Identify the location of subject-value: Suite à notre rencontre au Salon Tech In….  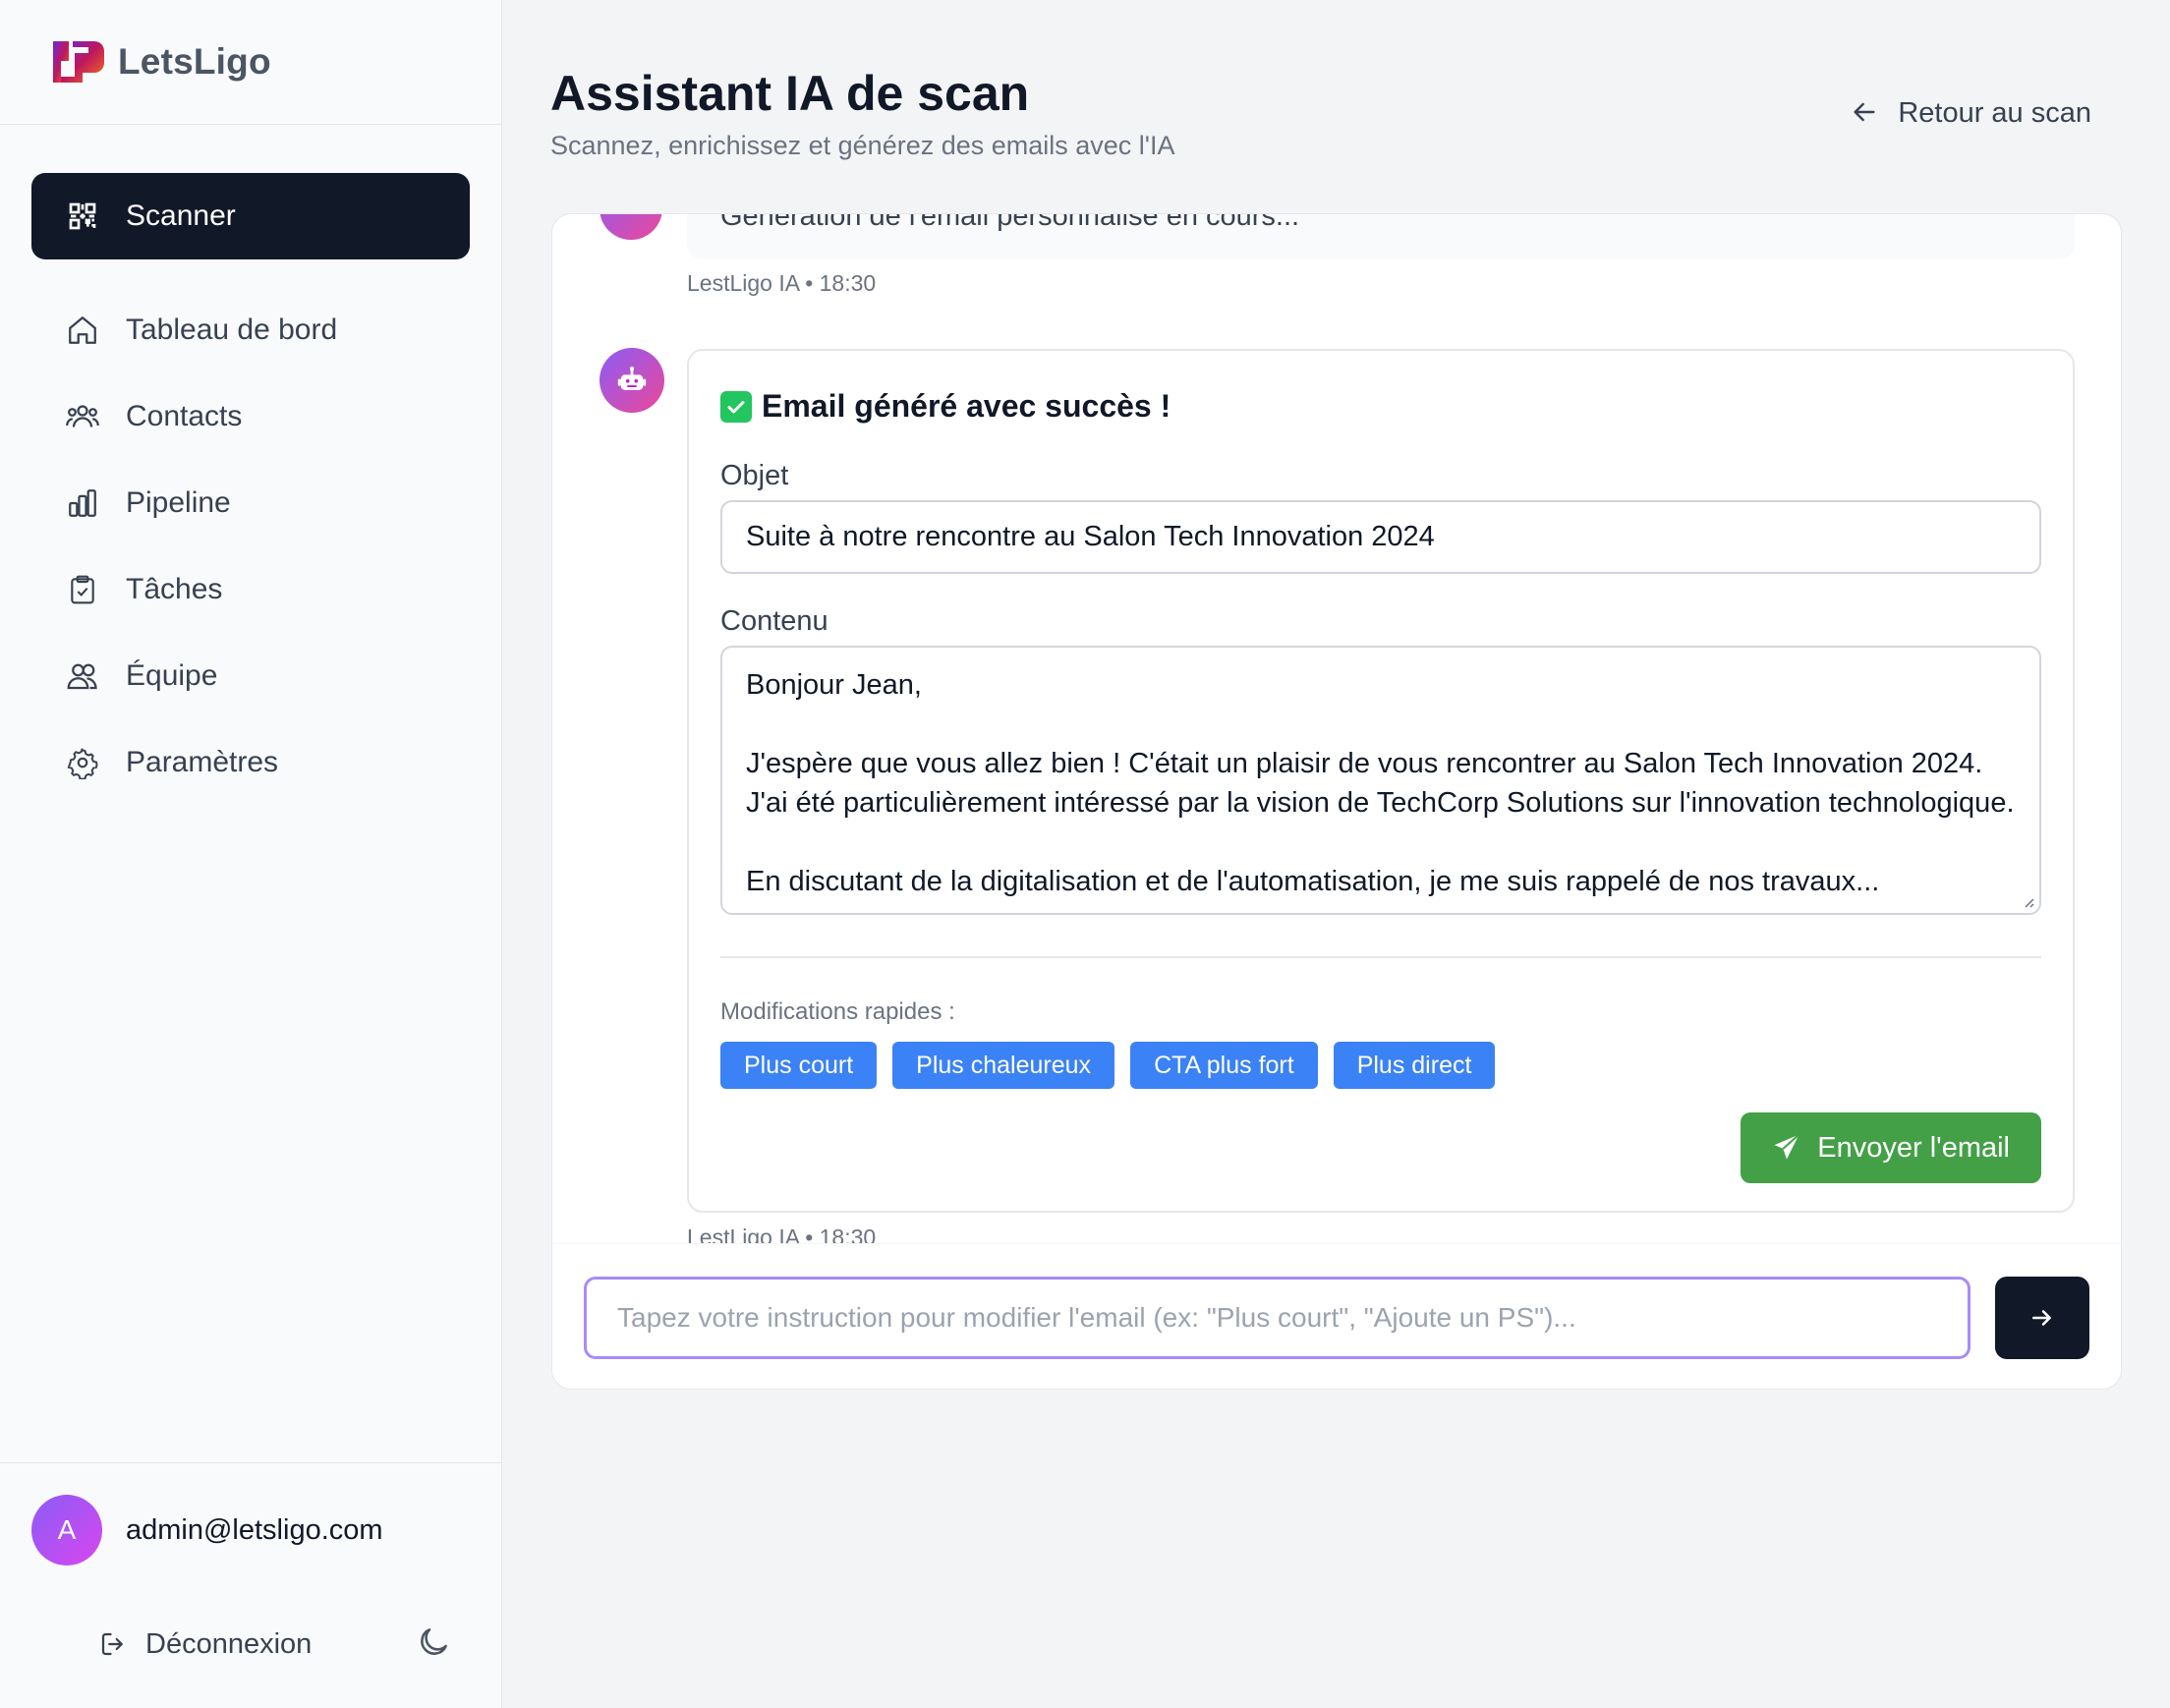
(1090, 536).